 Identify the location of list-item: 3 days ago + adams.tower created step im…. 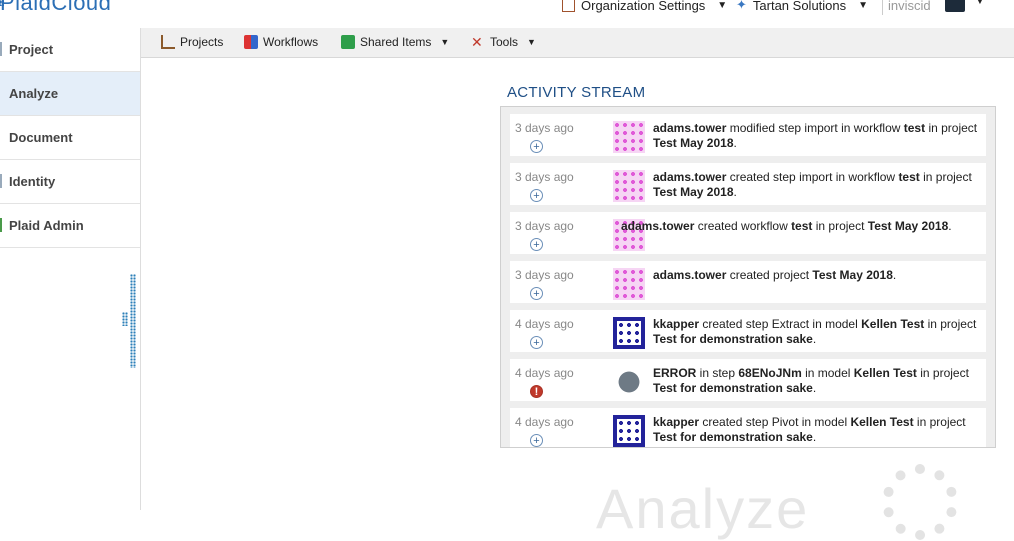
(748, 184).